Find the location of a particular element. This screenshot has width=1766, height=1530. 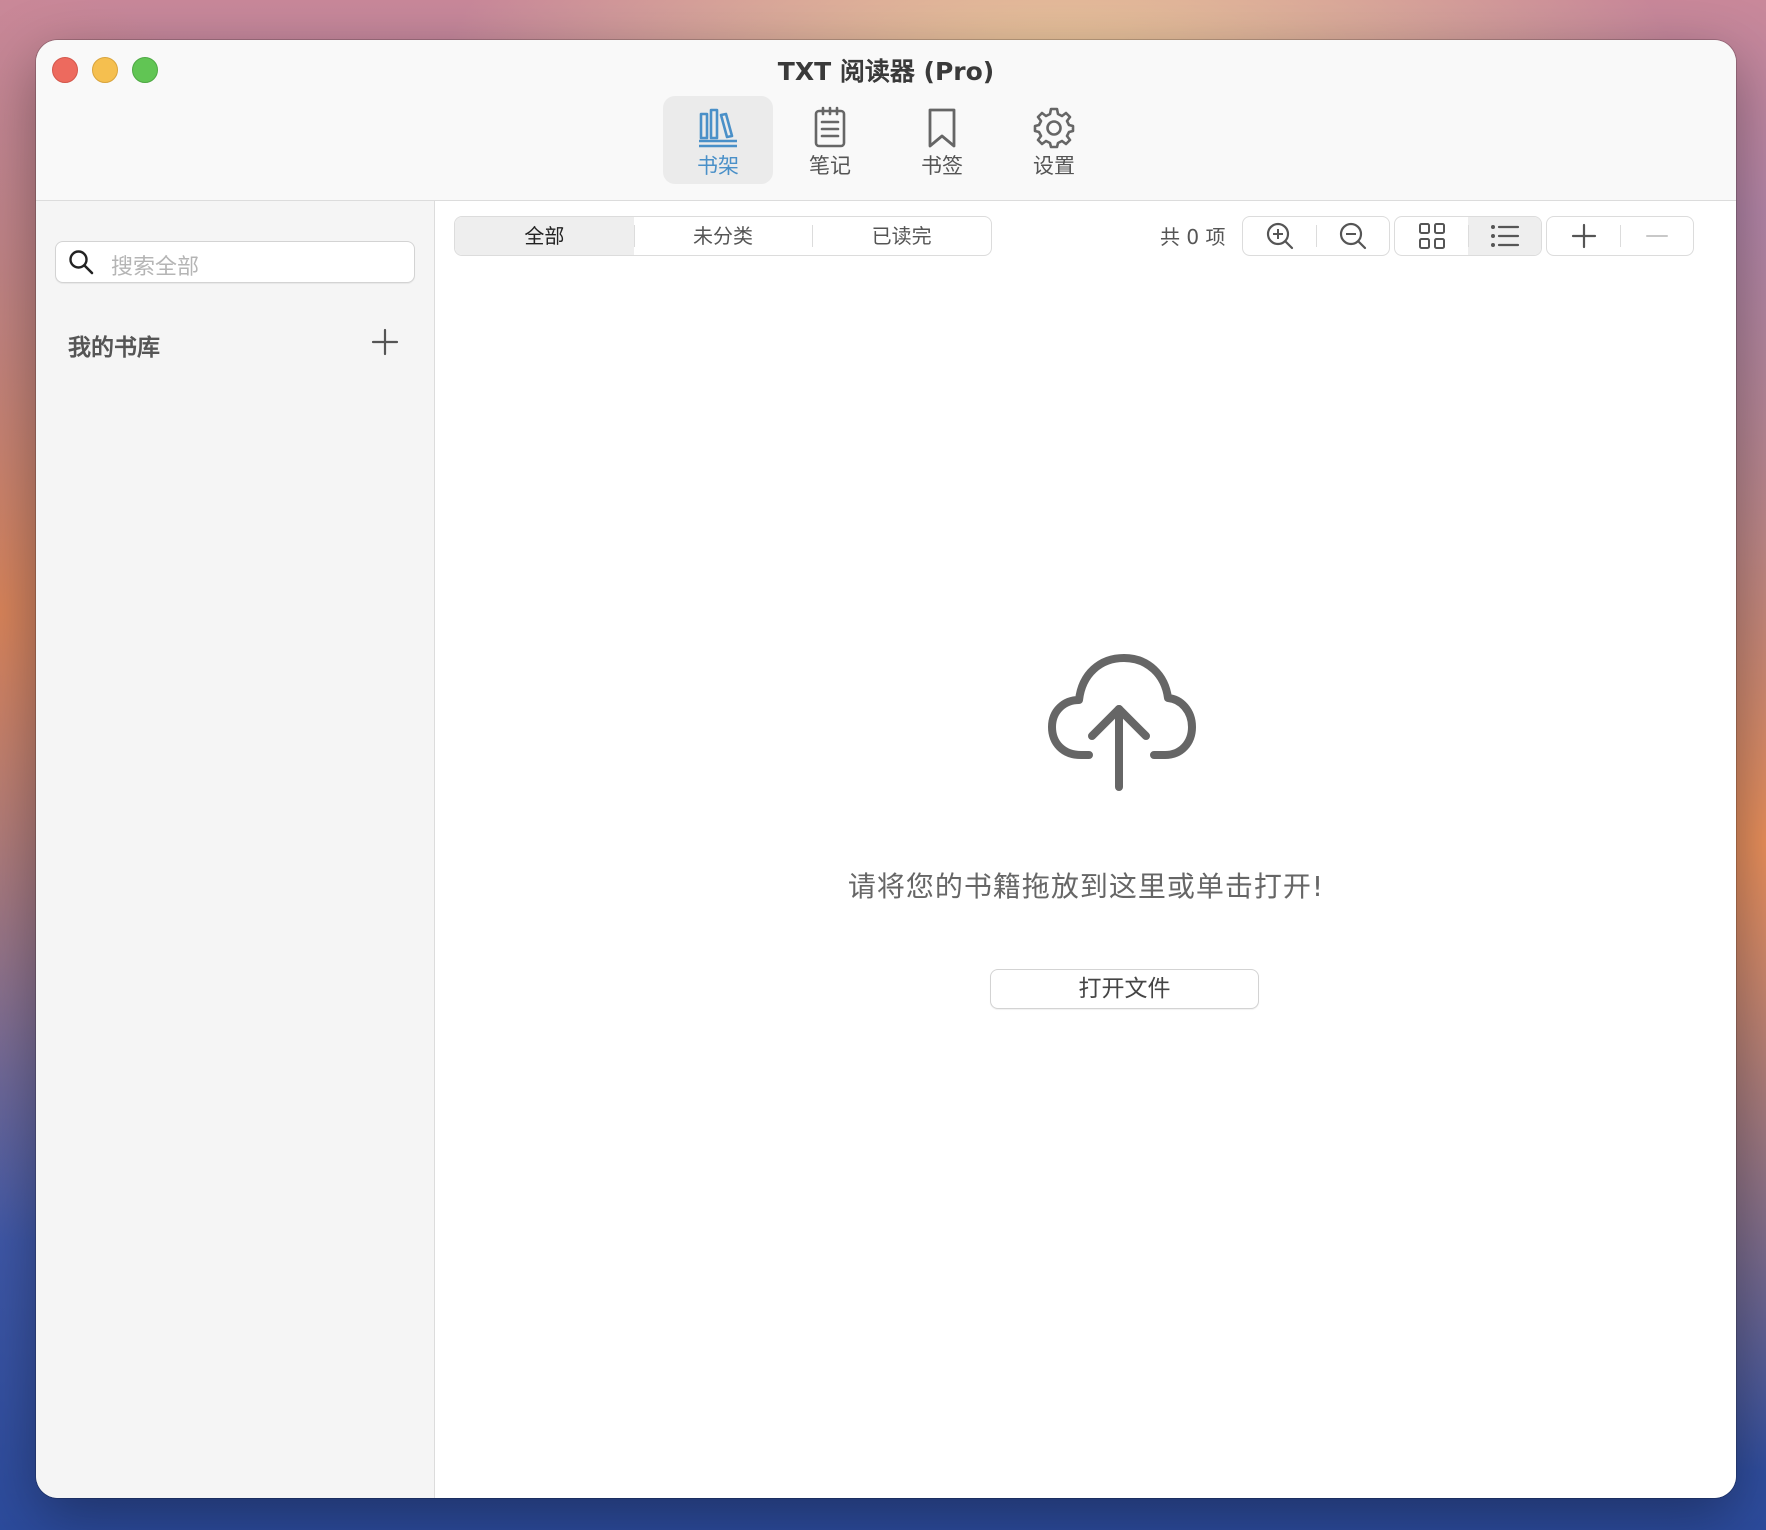

zoom-out-icon is located at coordinates (1352, 236).